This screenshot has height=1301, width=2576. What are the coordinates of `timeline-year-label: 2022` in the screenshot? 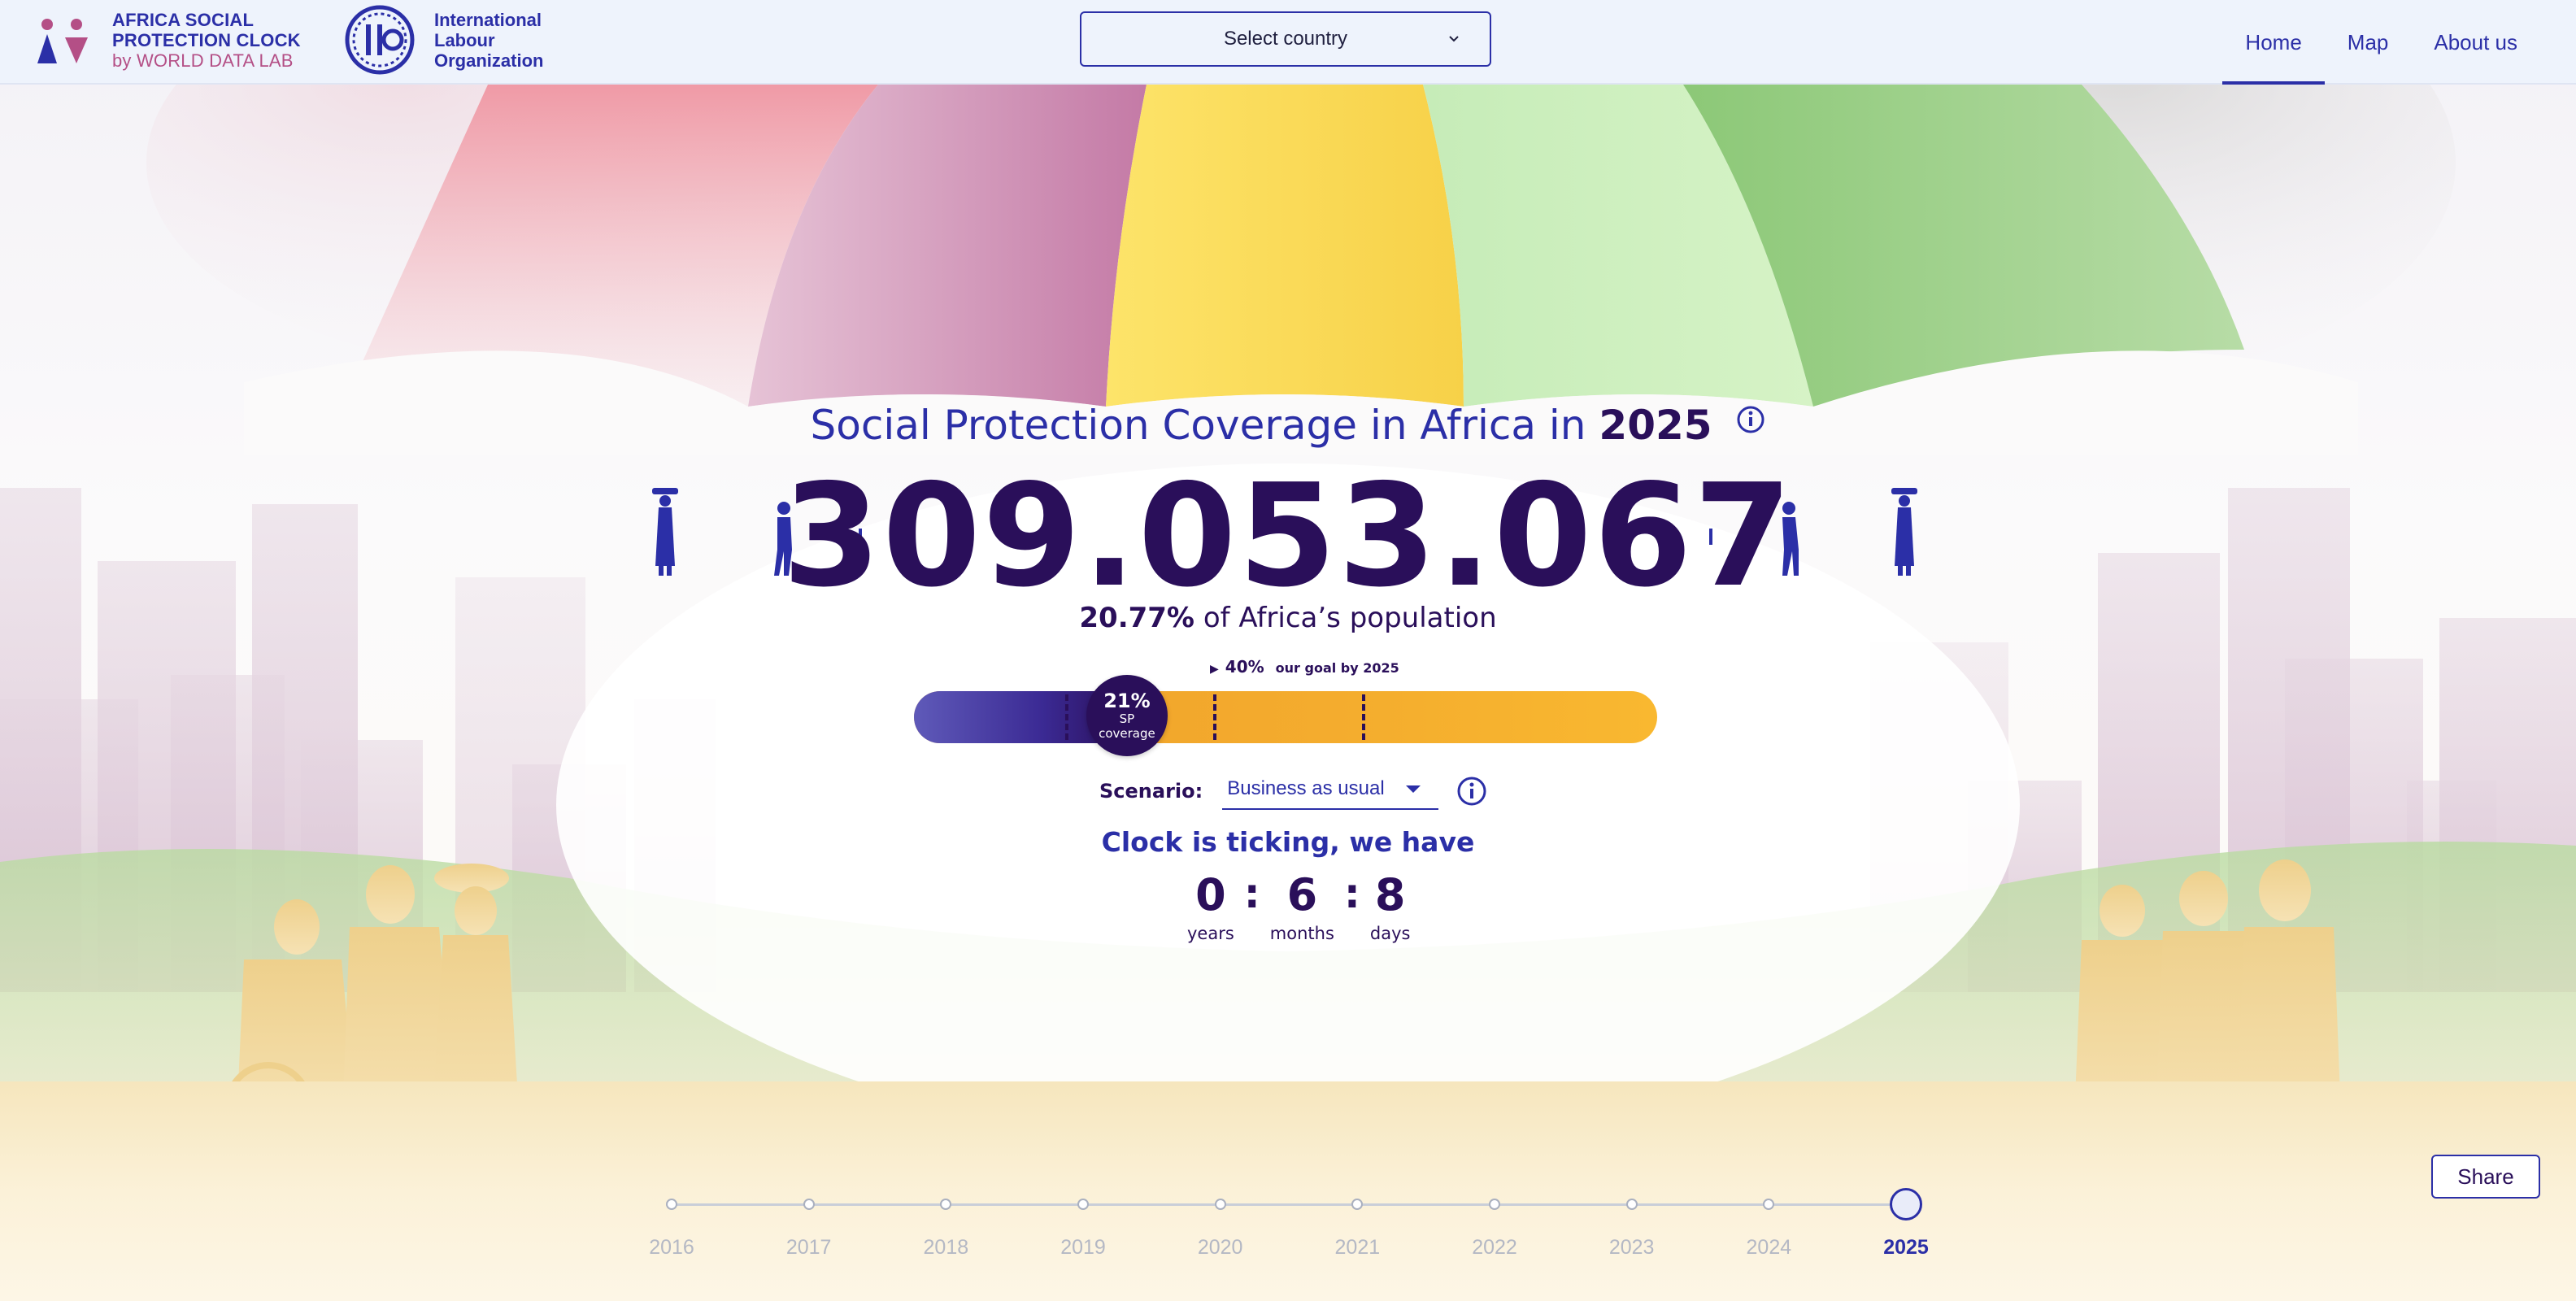 It's located at (1494, 1247).